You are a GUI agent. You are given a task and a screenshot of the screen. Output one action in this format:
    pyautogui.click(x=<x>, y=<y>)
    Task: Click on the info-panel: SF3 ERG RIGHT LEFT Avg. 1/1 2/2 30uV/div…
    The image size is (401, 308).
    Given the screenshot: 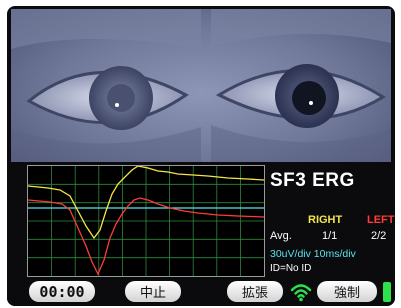 What is the action you would take?
    pyautogui.click(x=330, y=220)
    